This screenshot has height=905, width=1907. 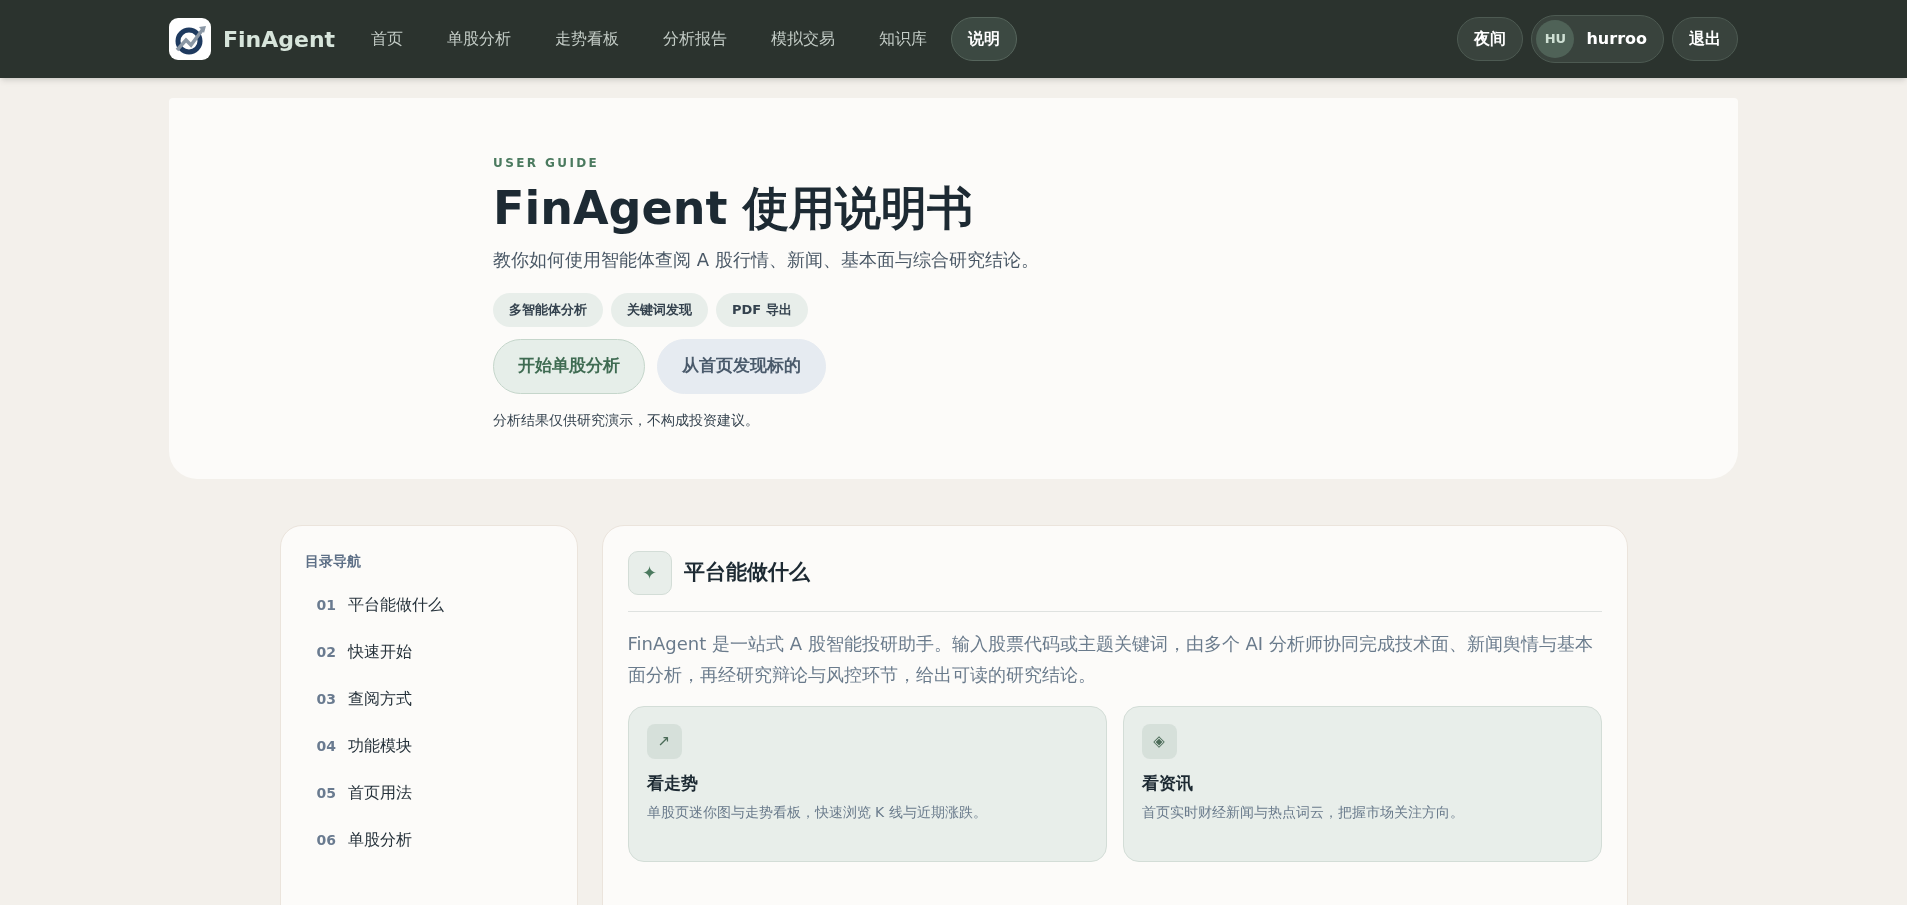 What do you see at coordinates (766, 259) in the screenshot?
I see `page-subtitle: 教你如何使用智能体查阅 A 股行情、新闻、基本面与综合研究结论。` at bounding box center [766, 259].